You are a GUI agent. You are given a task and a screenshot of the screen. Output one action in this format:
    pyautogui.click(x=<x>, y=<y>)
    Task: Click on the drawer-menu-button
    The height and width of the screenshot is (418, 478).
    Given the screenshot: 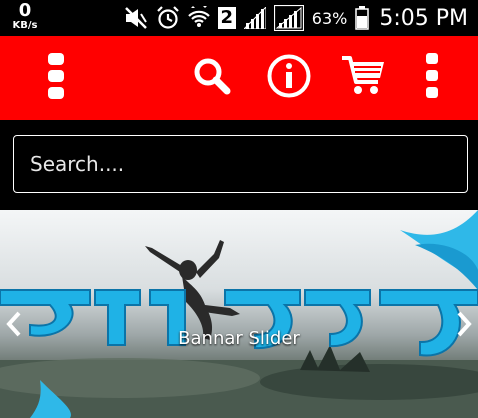 What is the action you would take?
    pyautogui.click(x=56, y=78)
    